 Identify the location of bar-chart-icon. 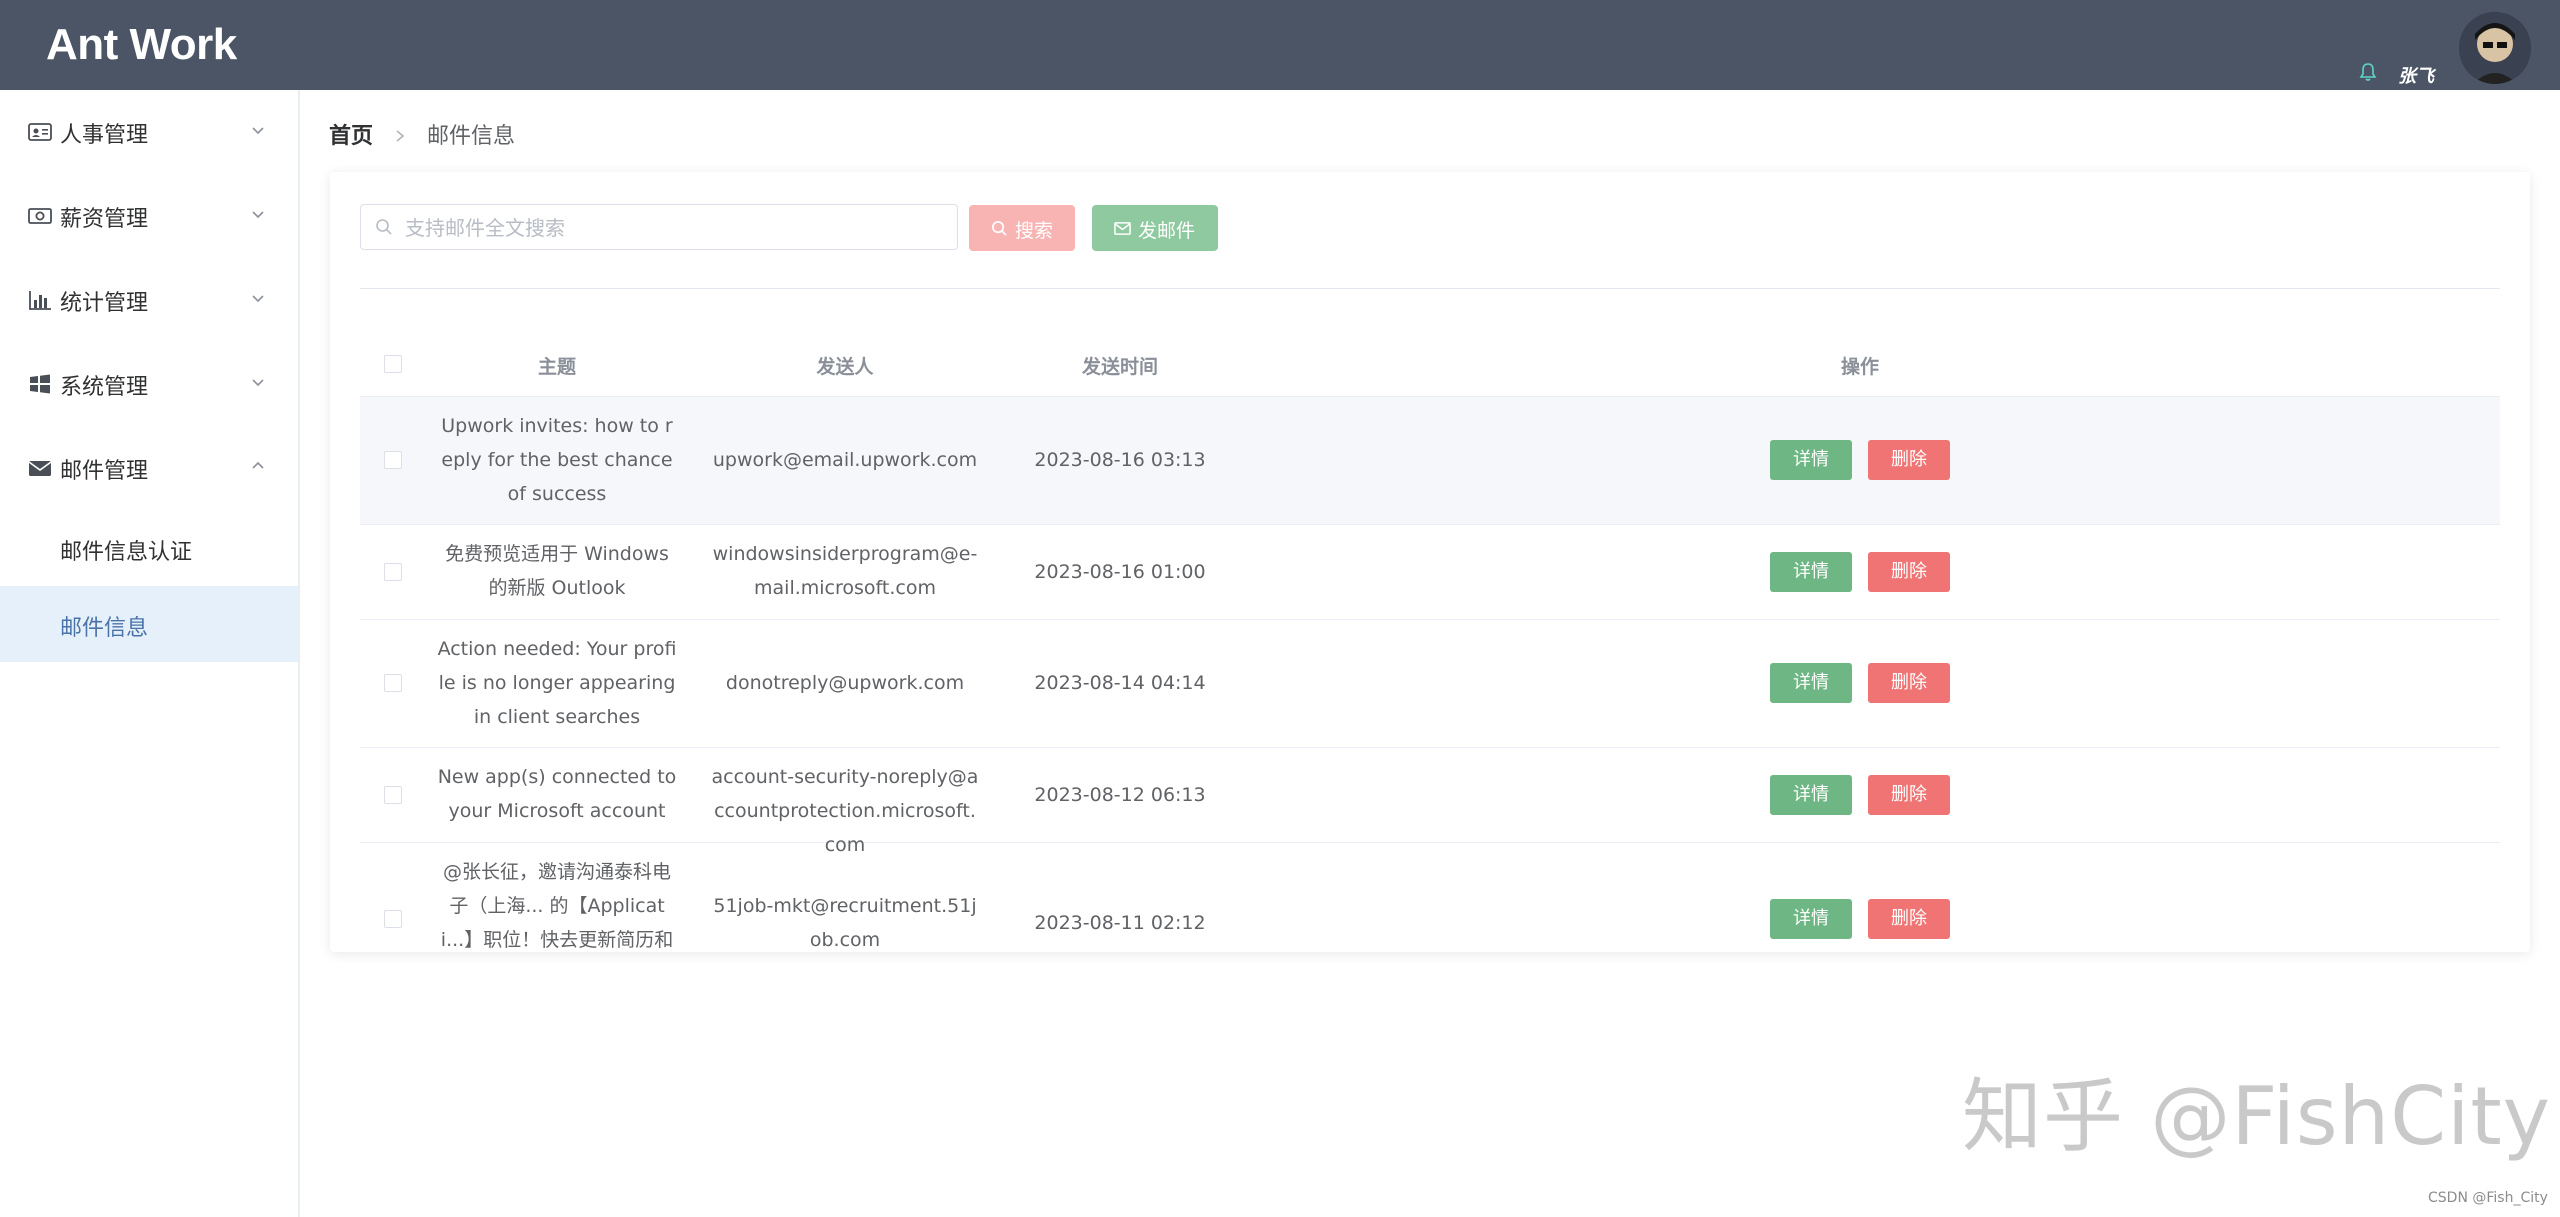
(40, 300).